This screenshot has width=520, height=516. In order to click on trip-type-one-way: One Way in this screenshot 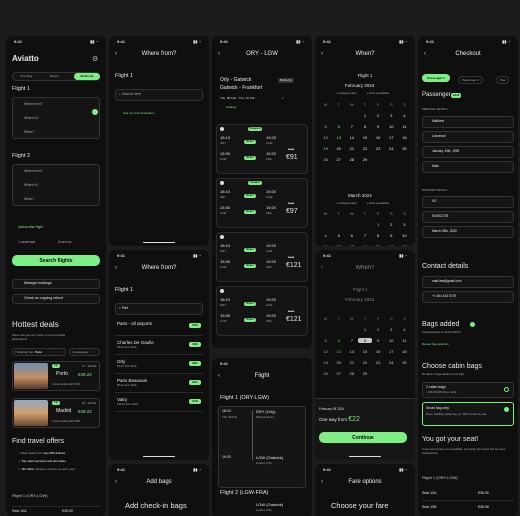, I will do `click(26, 76)`.